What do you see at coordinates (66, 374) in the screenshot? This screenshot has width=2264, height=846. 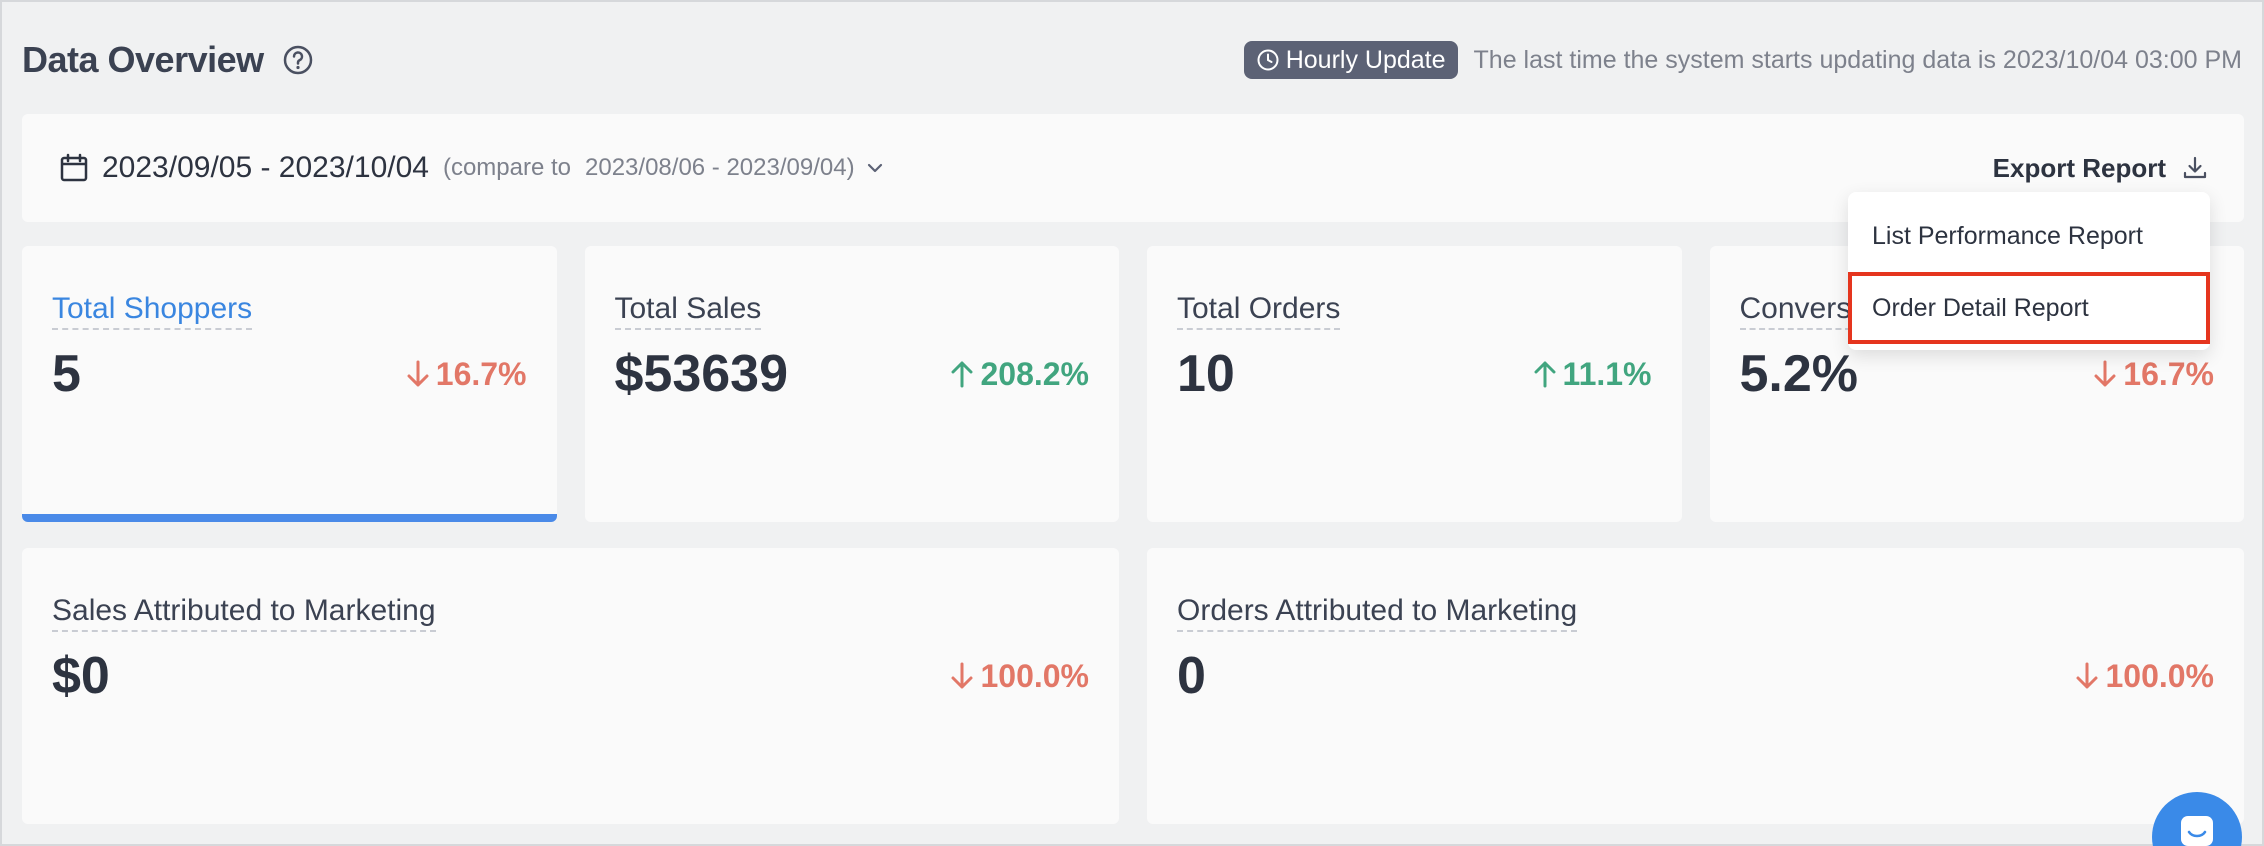 I see `metric-value: 5` at bounding box center [66, 374].